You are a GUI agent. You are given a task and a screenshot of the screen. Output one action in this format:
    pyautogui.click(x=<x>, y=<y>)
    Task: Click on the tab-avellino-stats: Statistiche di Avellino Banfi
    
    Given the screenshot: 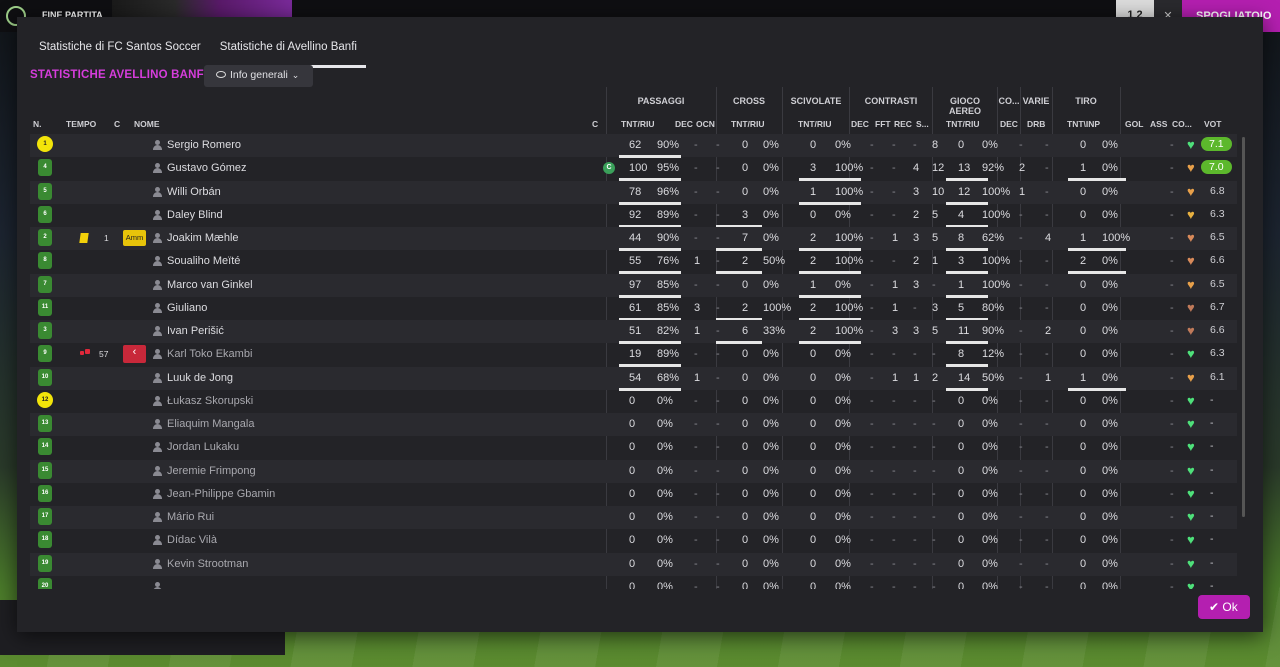 What is the action you would take?
    pyautogui.click(x=288, y=53)
    